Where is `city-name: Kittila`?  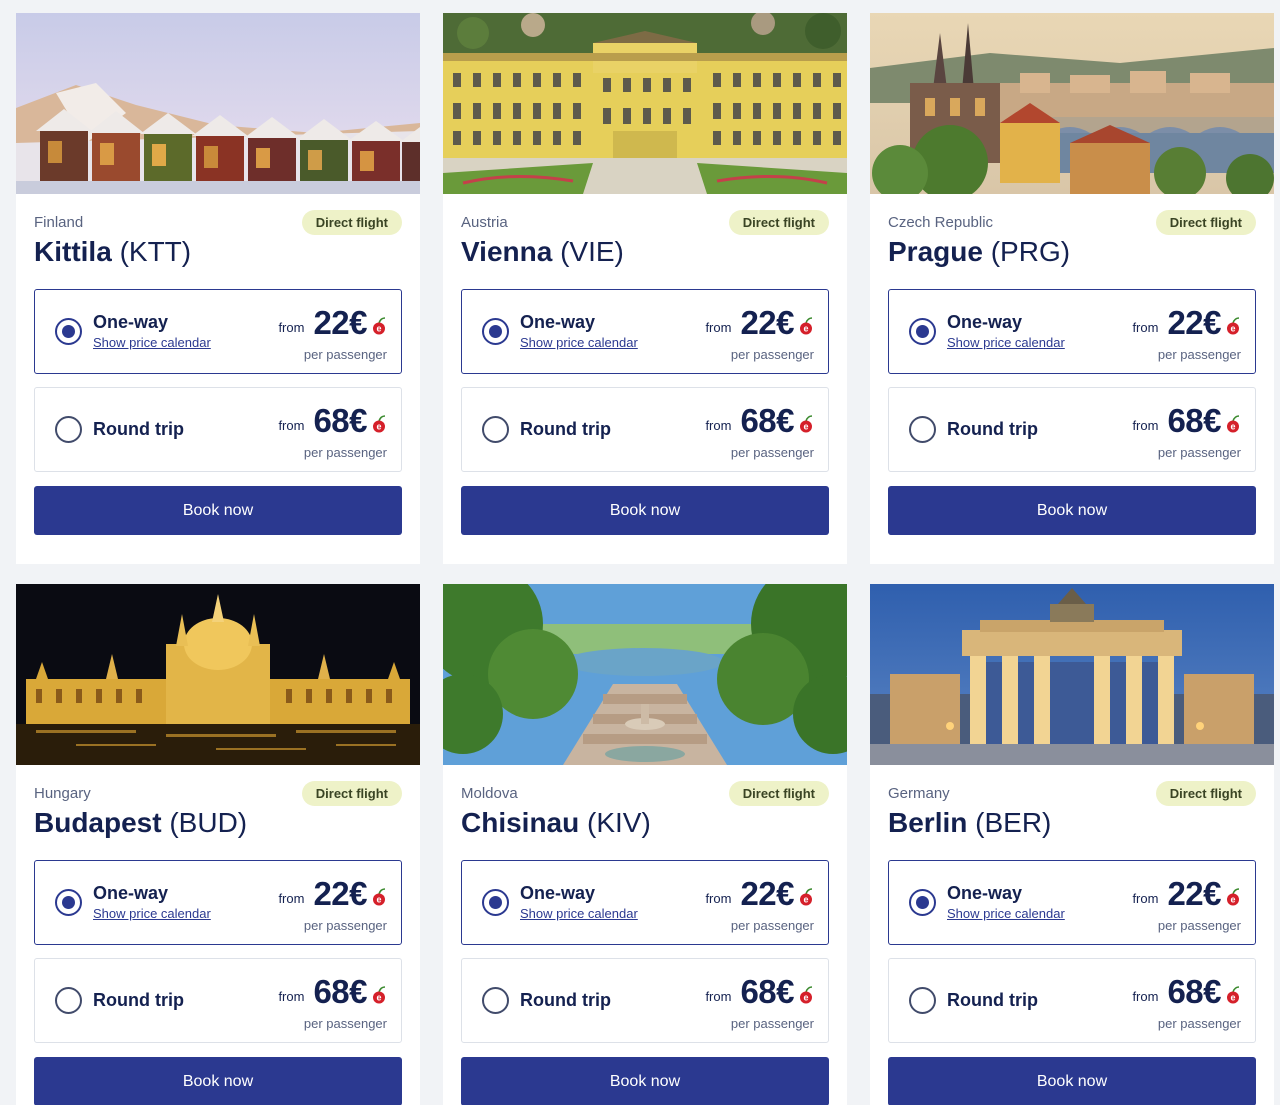 city-name: Kittila is located at coordinates (73, 251).